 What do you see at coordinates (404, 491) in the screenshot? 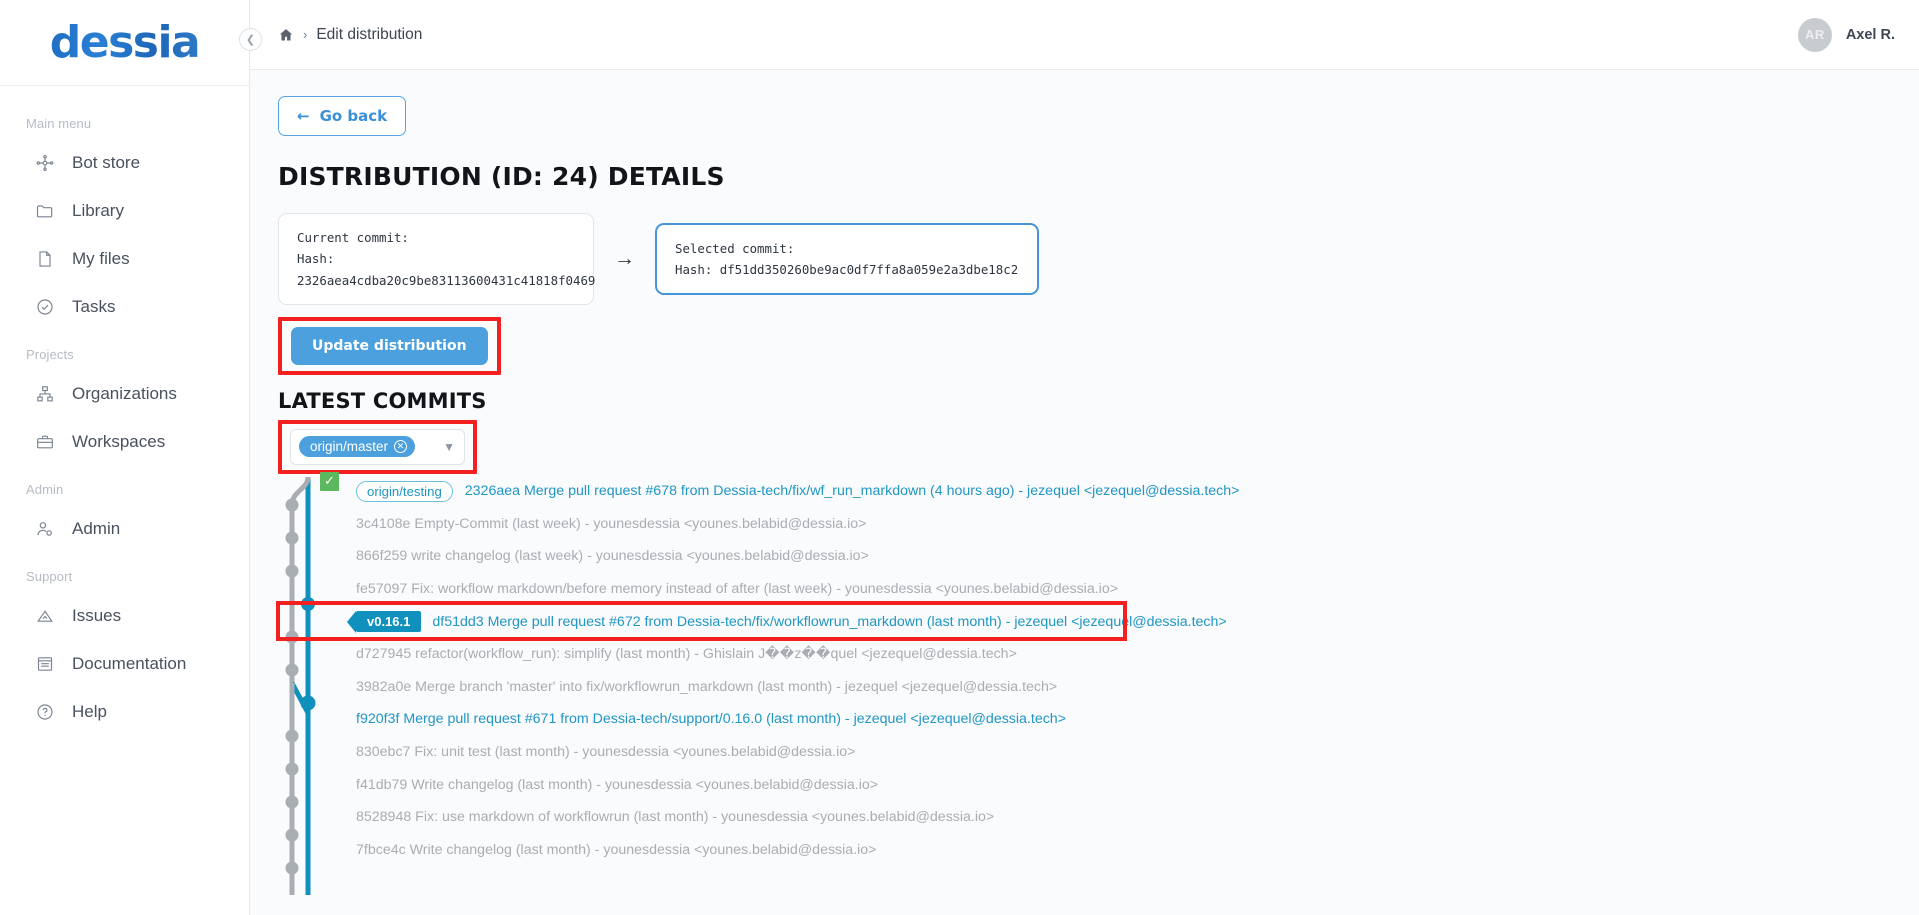
I see `branch-tag: origin/testing` at bounding box center [404, 491].